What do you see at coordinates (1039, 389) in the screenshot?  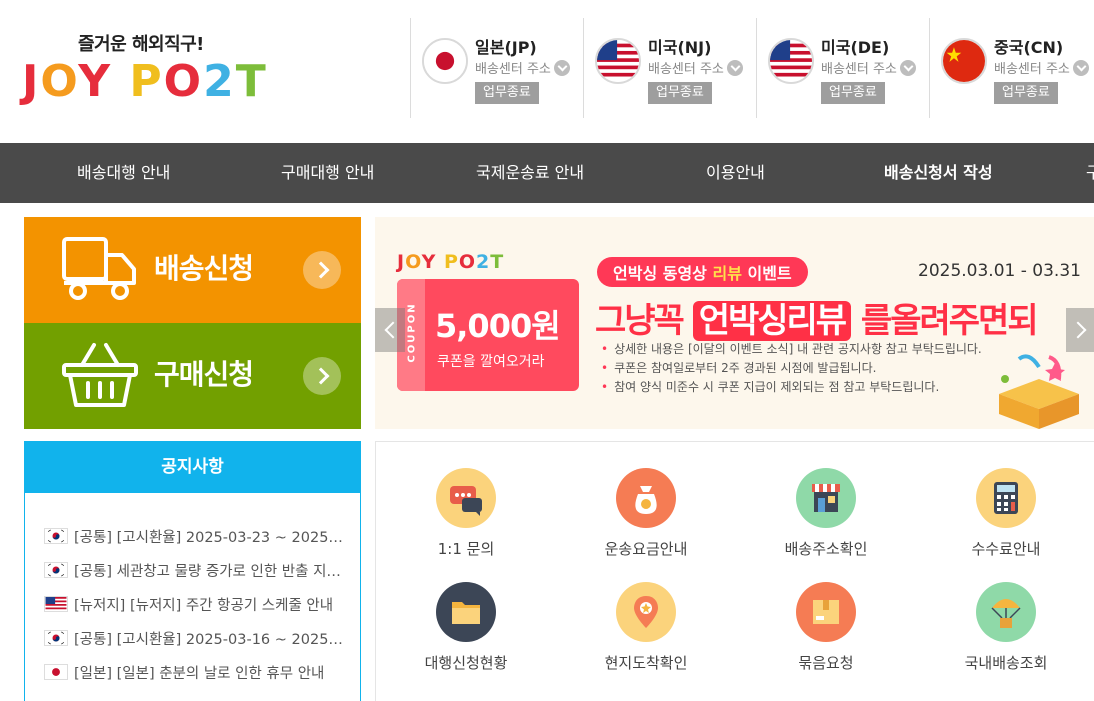 I see `gift-box-icon` at bounding box center [1039, 389].